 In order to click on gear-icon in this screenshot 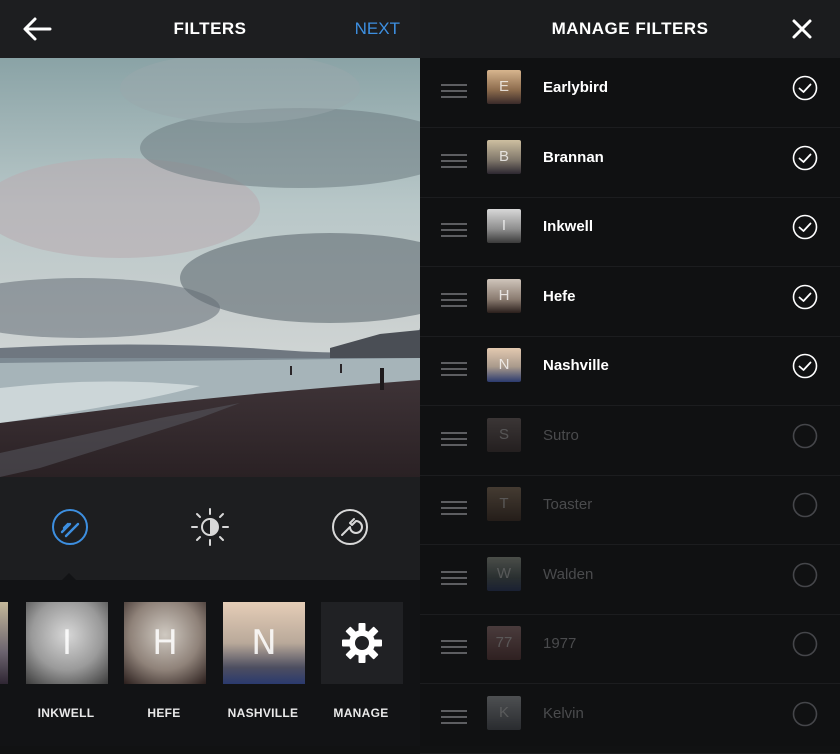, I will do `click(362, 643)`.